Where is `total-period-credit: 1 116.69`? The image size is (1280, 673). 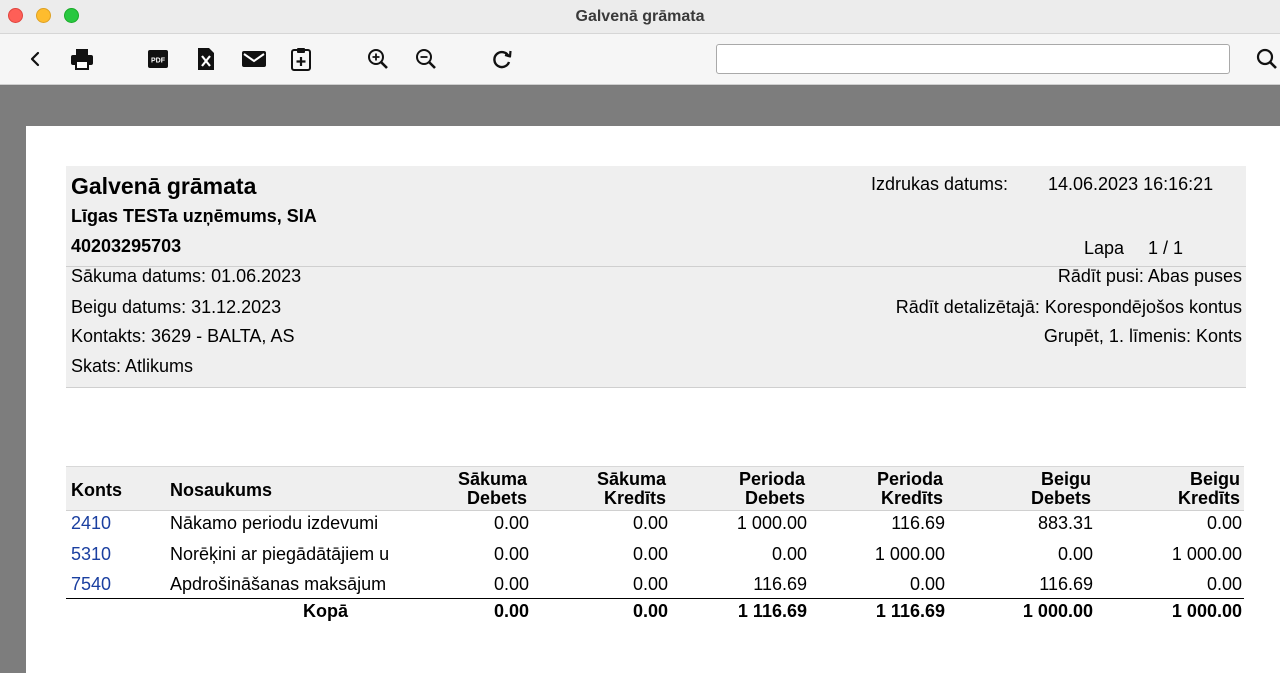 total-period-credit: 1 116.69 is located at coordinates (910, 611).